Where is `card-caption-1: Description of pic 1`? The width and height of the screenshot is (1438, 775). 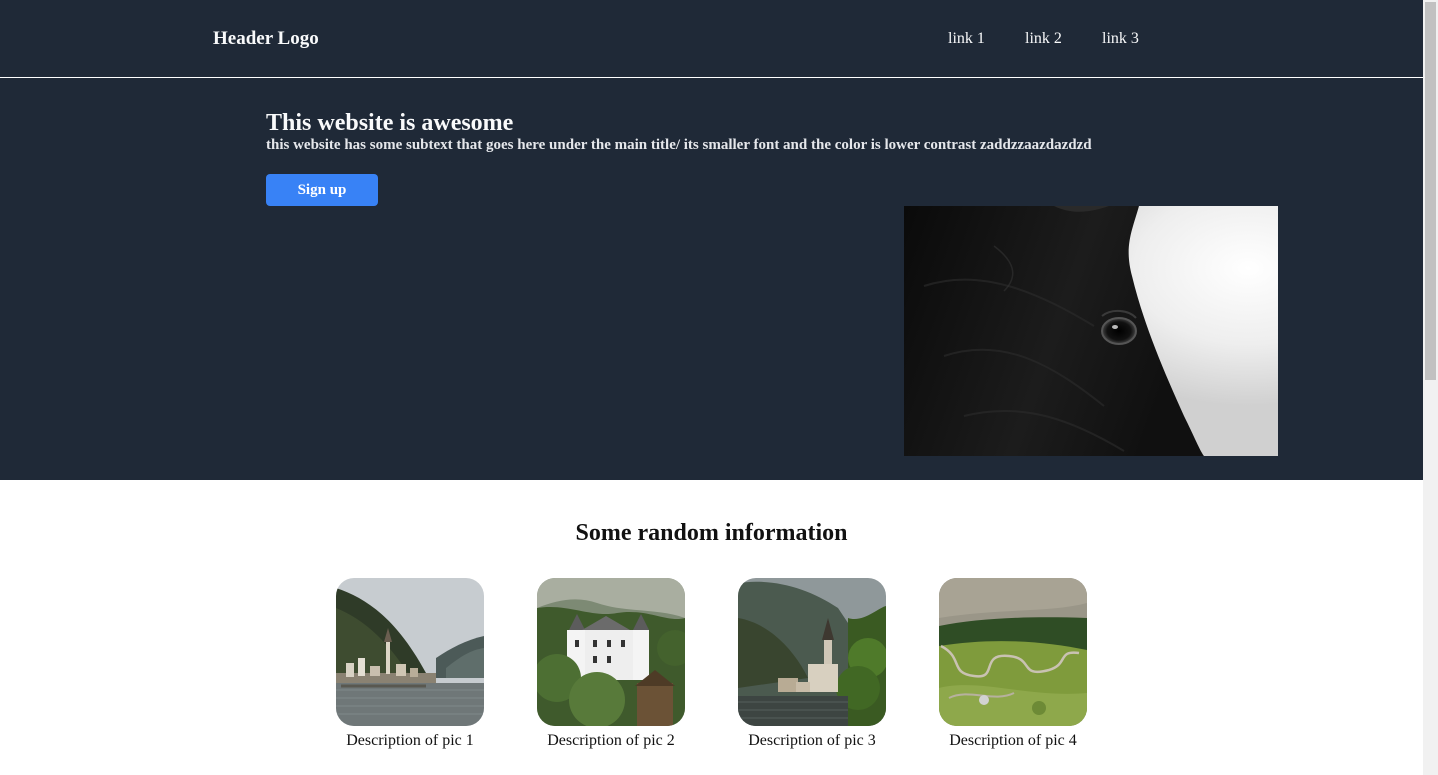 card-caption-1: Description of pic 1 is located at coordinates (410, 740).